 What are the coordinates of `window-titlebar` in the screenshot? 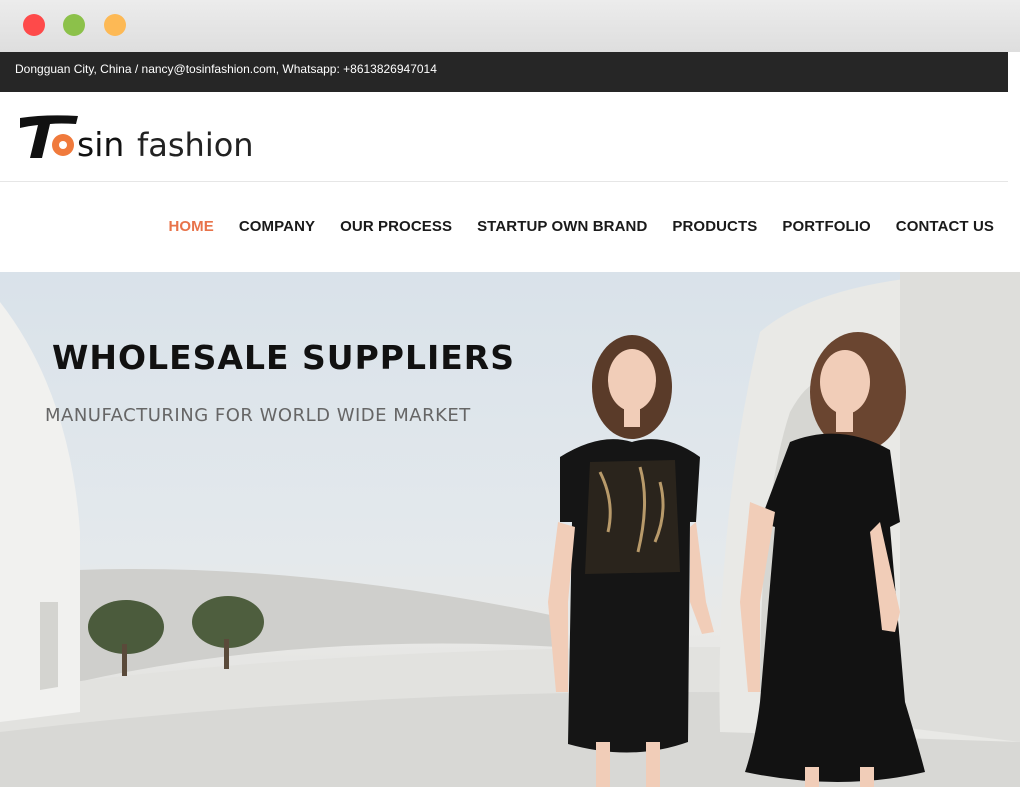 It's located at (510, 26).